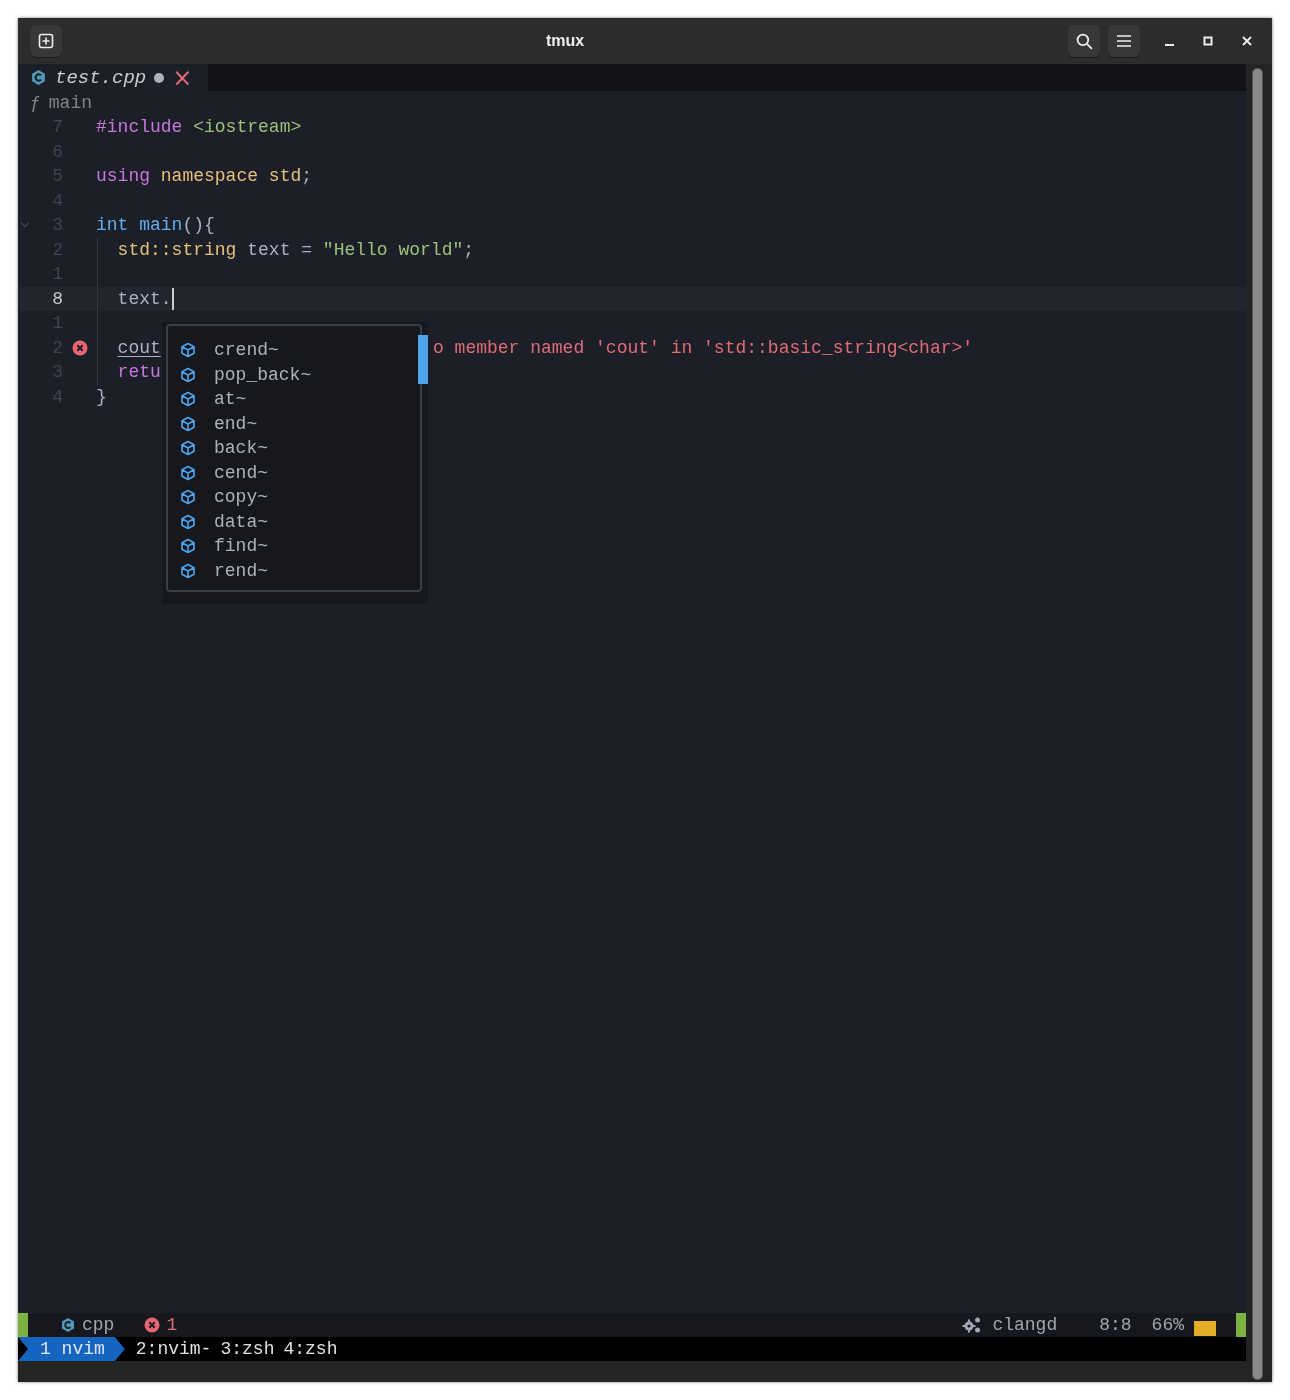 The image size is (1290, 1400). I want to click on menu-button, so click(1124, 41).